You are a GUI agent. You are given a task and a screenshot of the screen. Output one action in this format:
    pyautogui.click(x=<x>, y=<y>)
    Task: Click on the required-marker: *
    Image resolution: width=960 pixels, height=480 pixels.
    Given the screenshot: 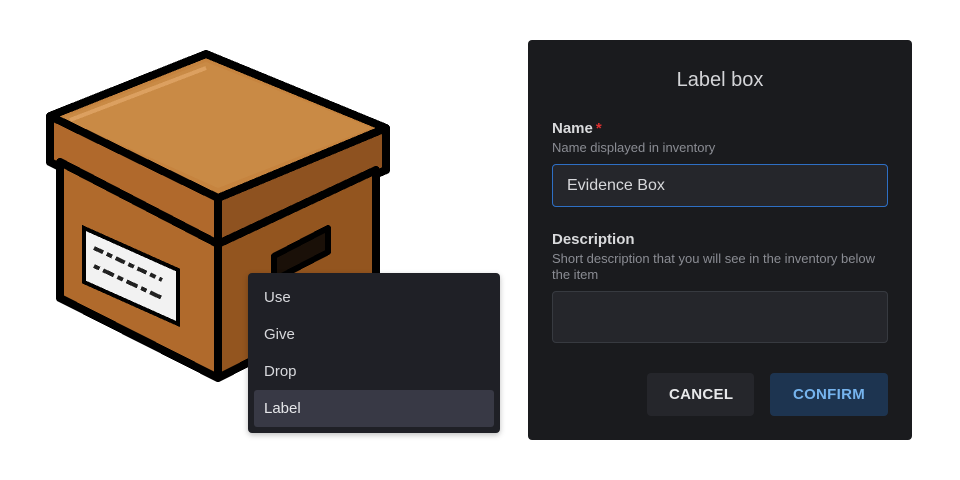 What is the action you would take?
    pyautogui.click(x=598, y=128)
    